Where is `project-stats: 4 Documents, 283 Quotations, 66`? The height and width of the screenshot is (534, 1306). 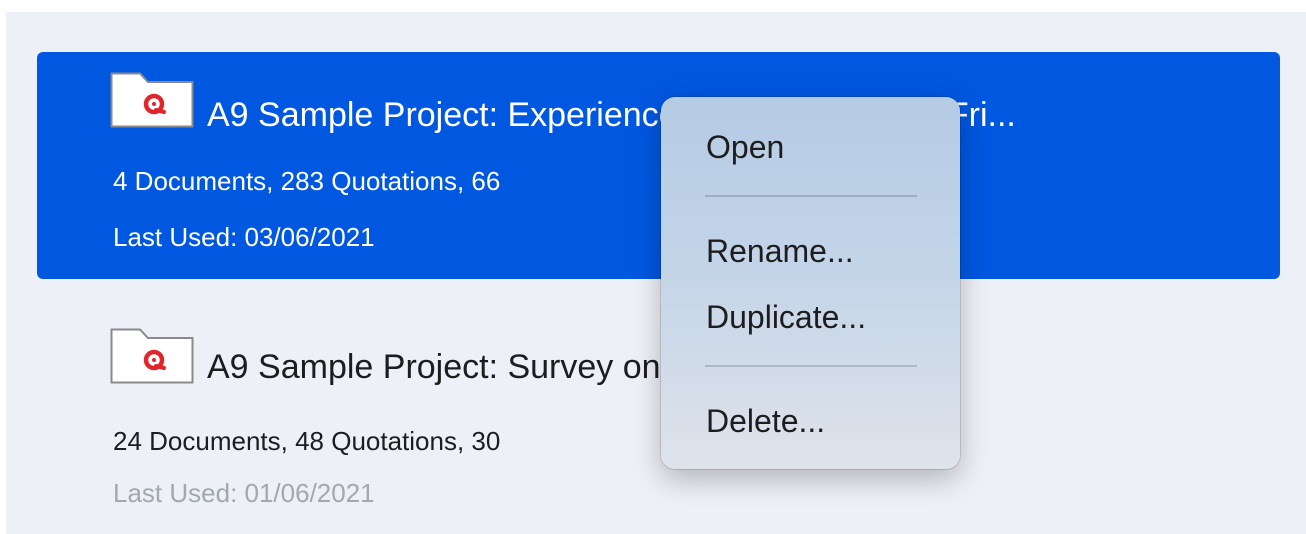 project-stats: 4 Documents, 283 Quotations, 66 is located at coordinates (307, 181).